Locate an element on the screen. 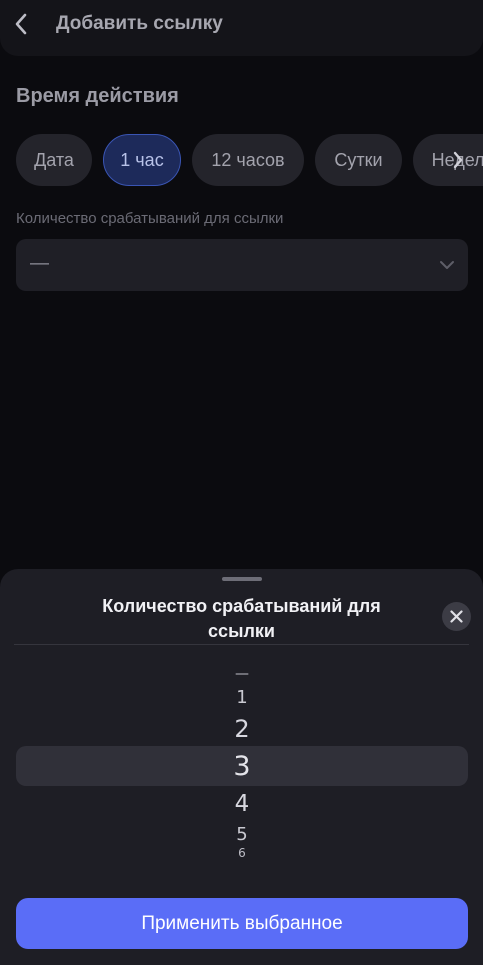 The height and width of the screenshot is (965, 483). back-button is located at coordinates (21, 24).